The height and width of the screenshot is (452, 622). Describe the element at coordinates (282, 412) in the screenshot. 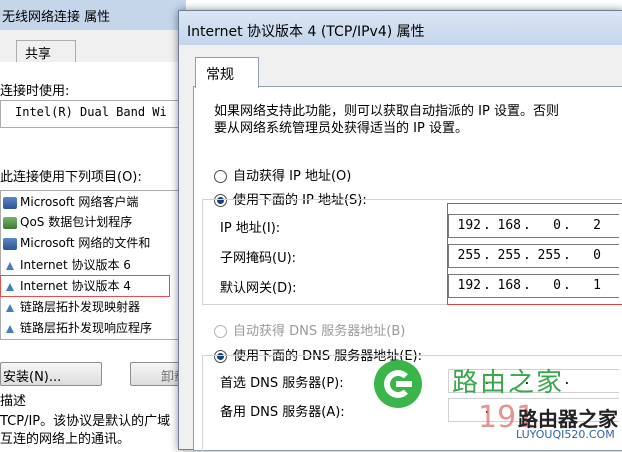

I see `alternate-dns-label: 备用 DNS 服务器(A):` at that location.